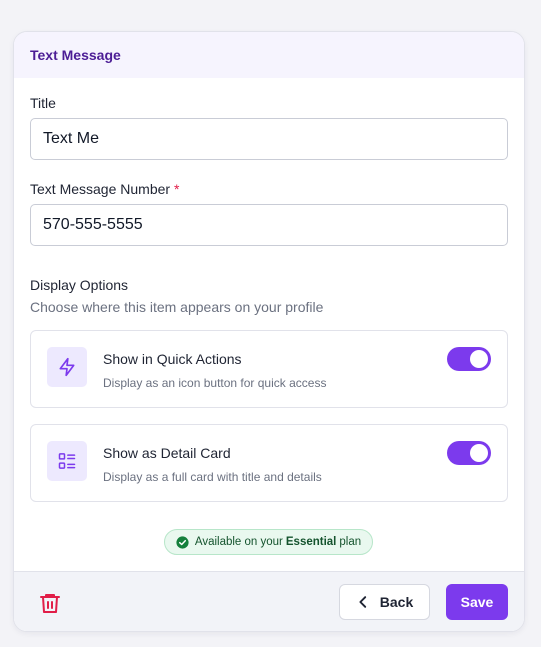 The width and height of the screenshot is (541, 647). Describe the element at coordinates (172, 359) in the screenshot. I see `option-title: Show in Quick Actions` at that location.